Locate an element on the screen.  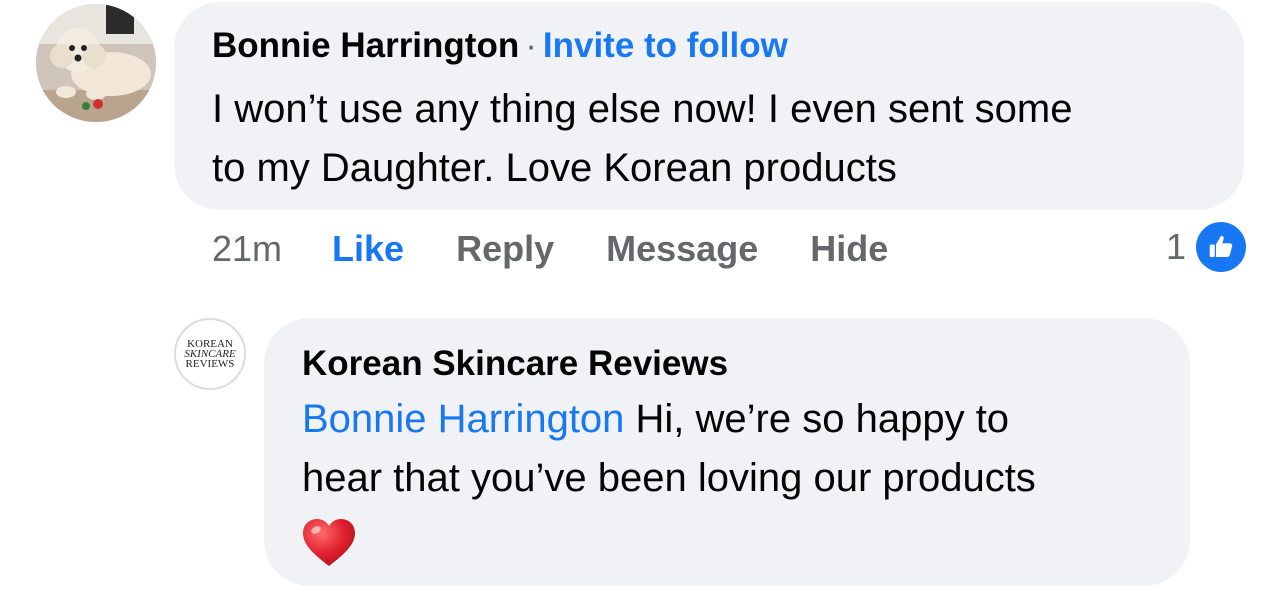
reply-text-fragment: Hi, we’re so happy to is located at coordinates (817, 419).